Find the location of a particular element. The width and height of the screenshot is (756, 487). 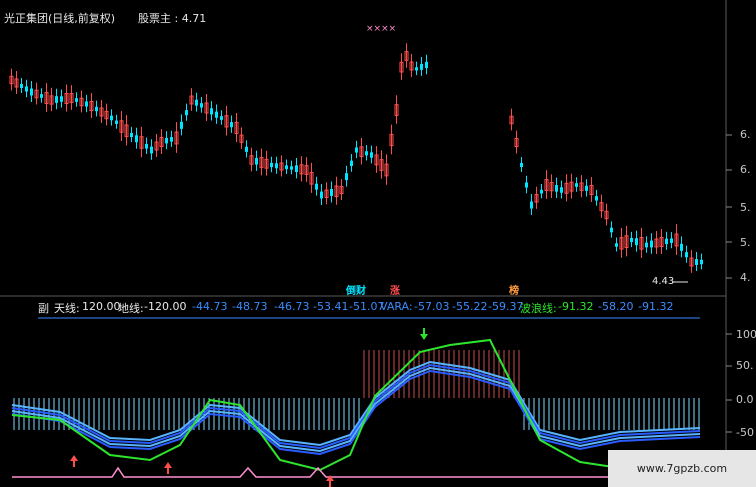

vara-value: -55.22 is located at coordinates (470, 306).